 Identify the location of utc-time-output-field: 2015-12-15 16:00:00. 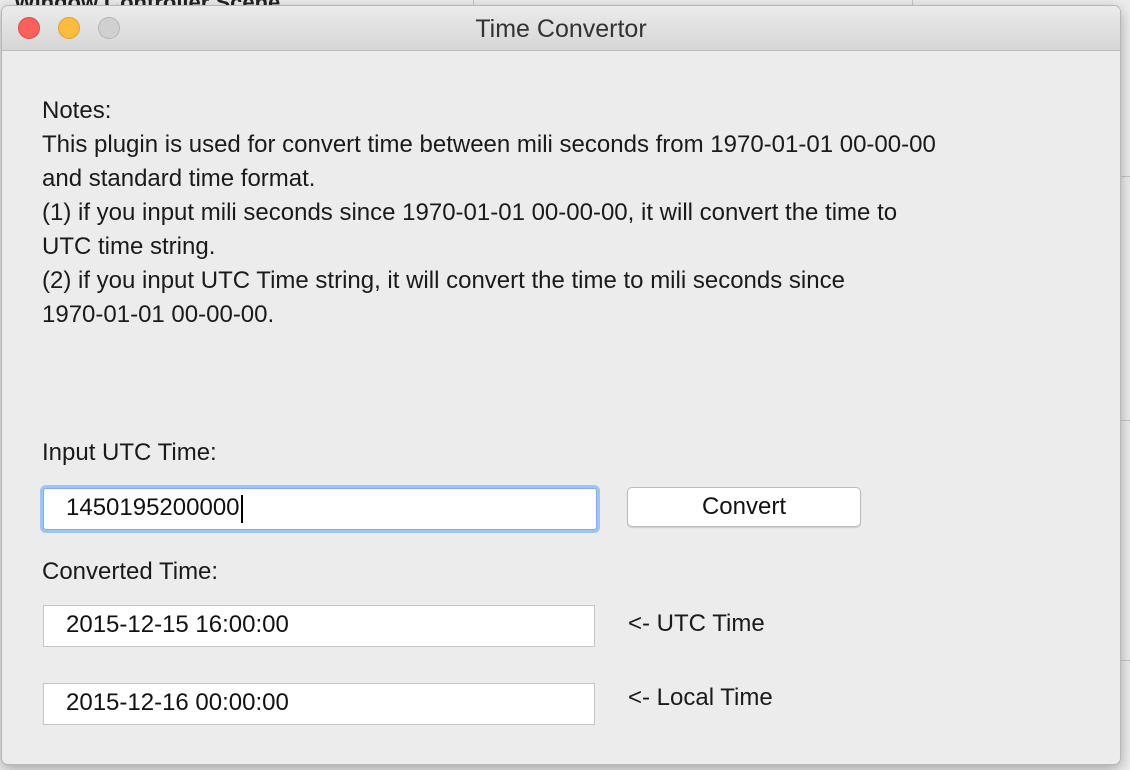
(319, 626).